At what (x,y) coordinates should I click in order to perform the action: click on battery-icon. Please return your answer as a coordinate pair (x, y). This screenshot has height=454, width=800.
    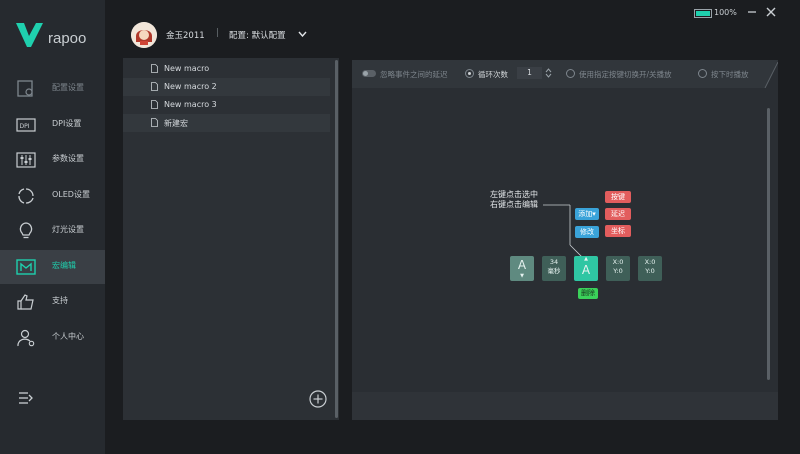
    Looking at the image, I should click on (703, 13).